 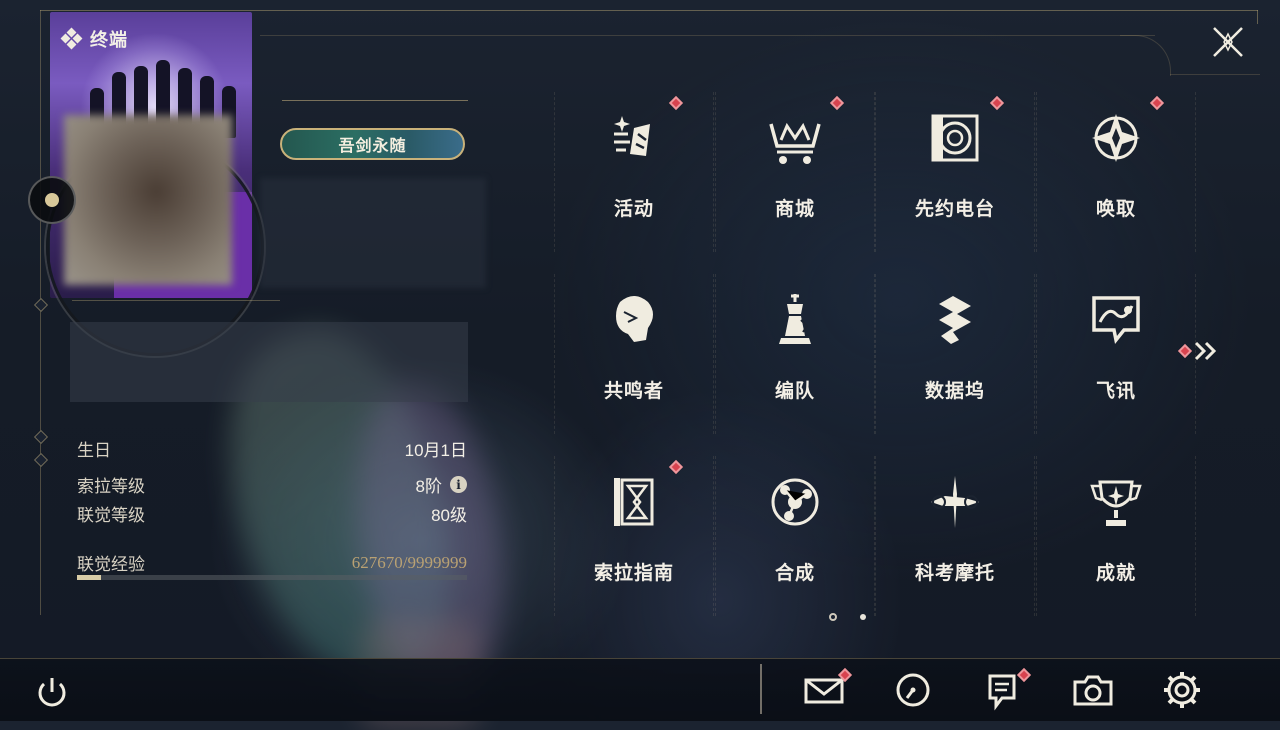 What do you see at coordinates (795, 172) in the screenshot?
I see `menu-item-shop: 商城` at bounding box center [795, 172].